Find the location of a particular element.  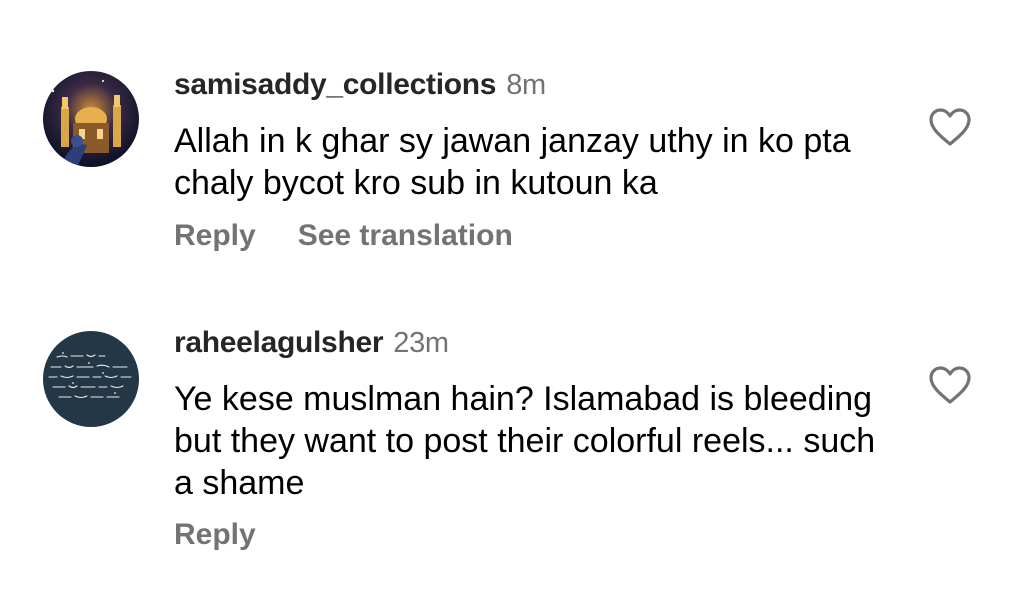

comment-timestamp: 23m is located at coordinates (421, 343).